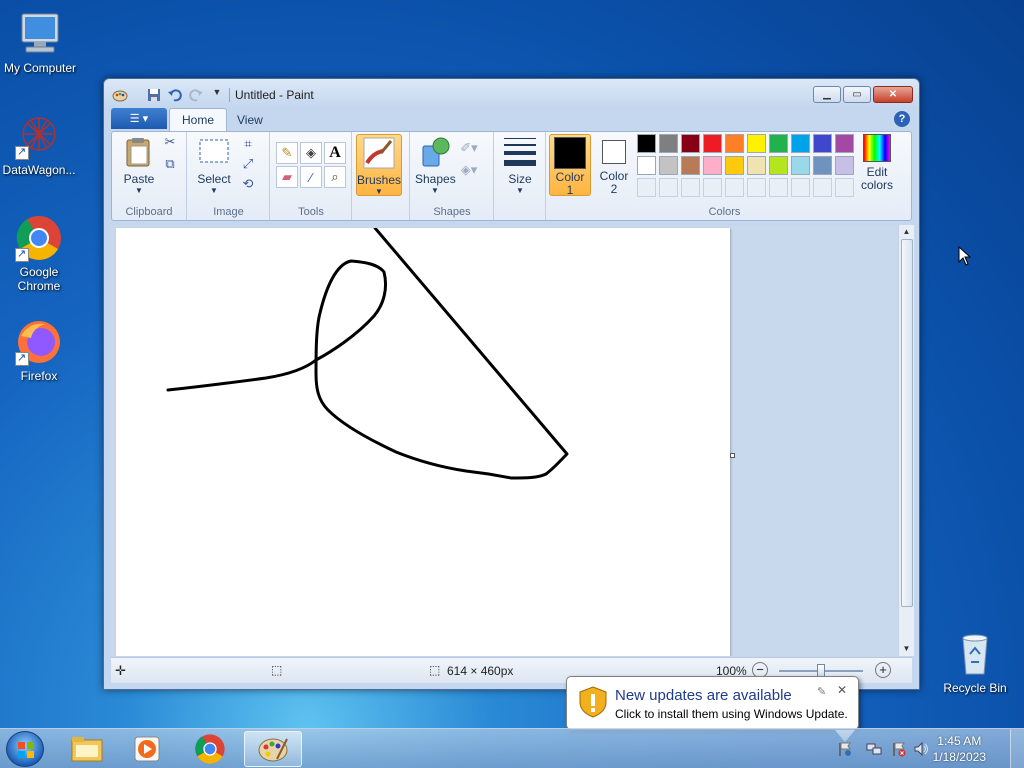 The height and width of the screenshot is (768, 1024). Describe the element at coordinates (922, 749) in the screenshot. I see `volume-icon` at that location.